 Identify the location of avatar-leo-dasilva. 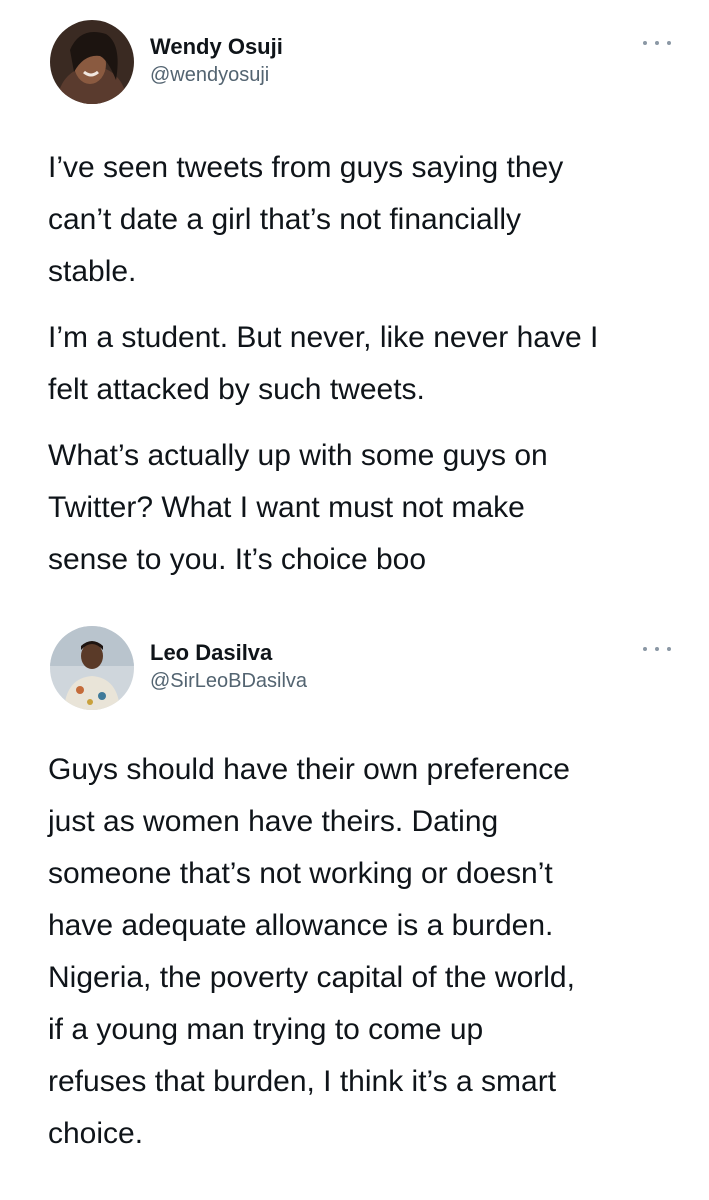
(92, 668).